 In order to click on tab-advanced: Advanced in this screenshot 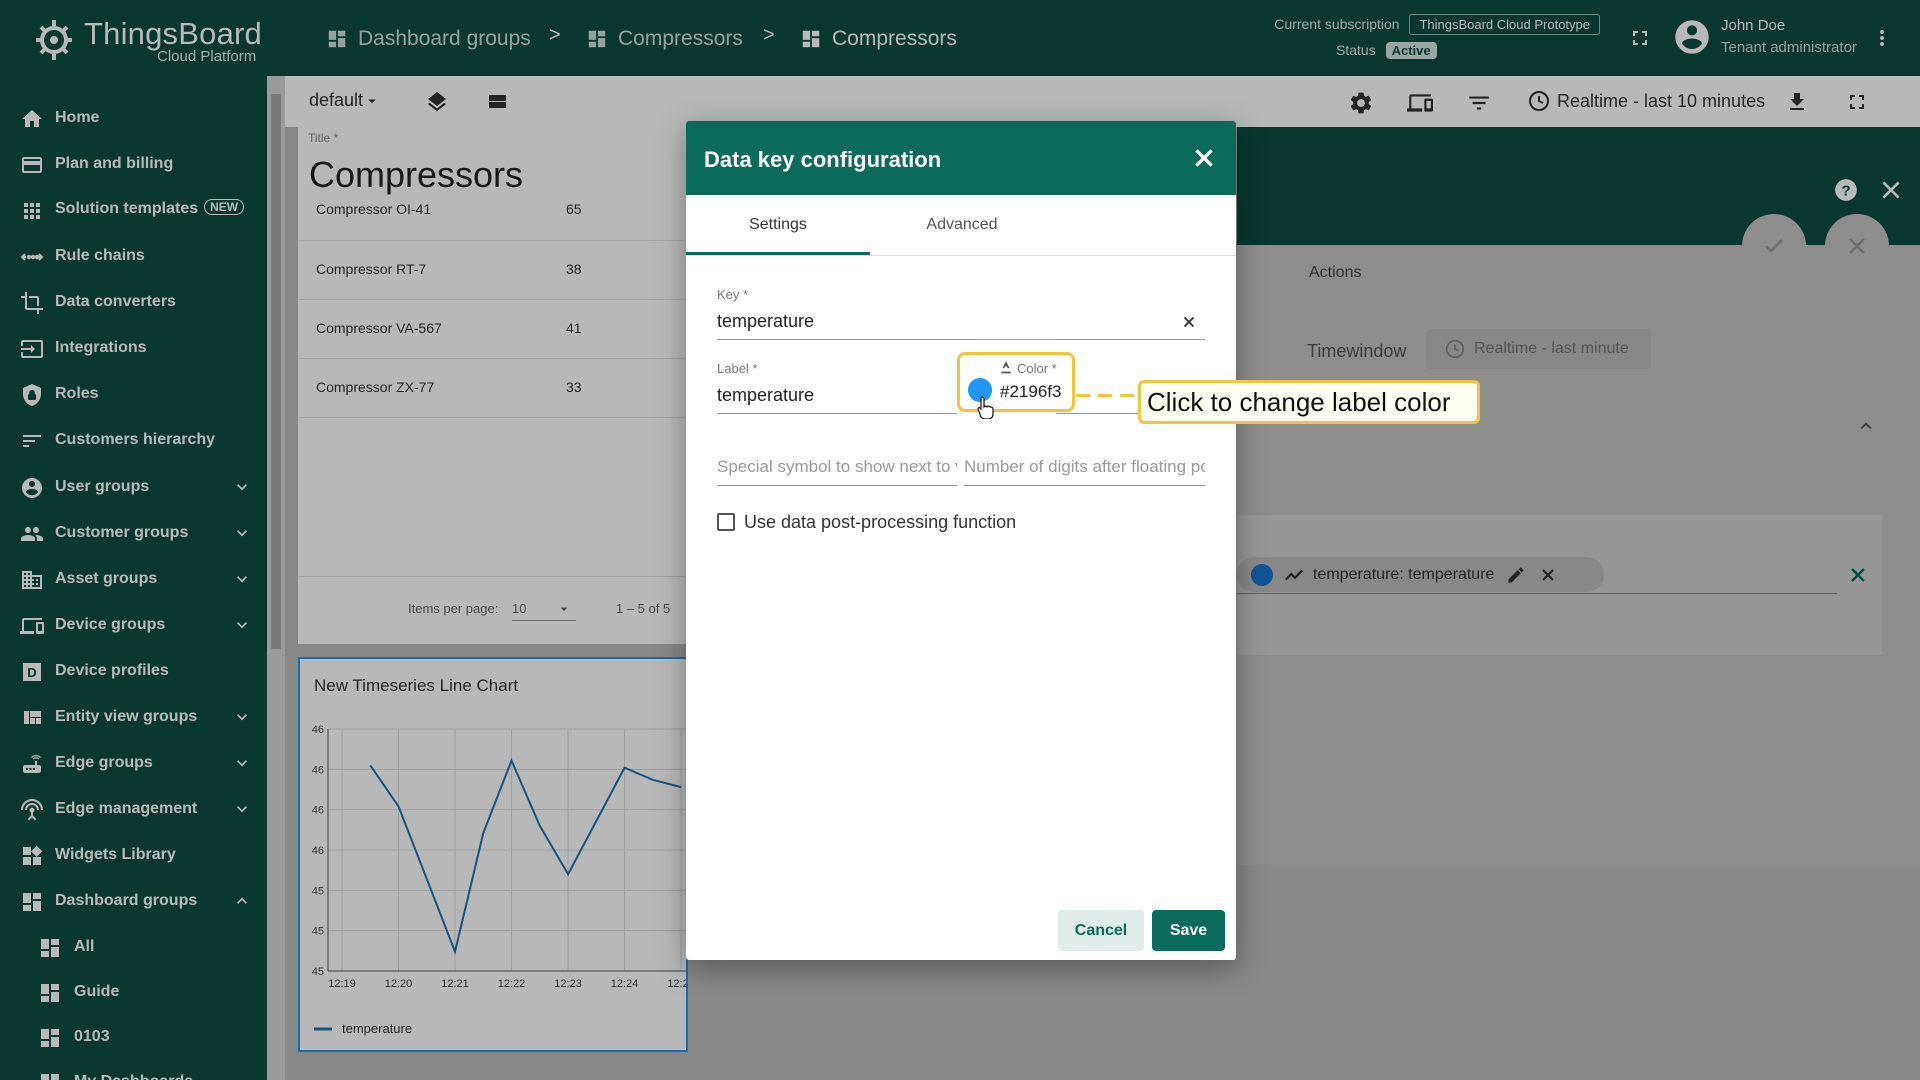, I will do `click(962, 225)`.